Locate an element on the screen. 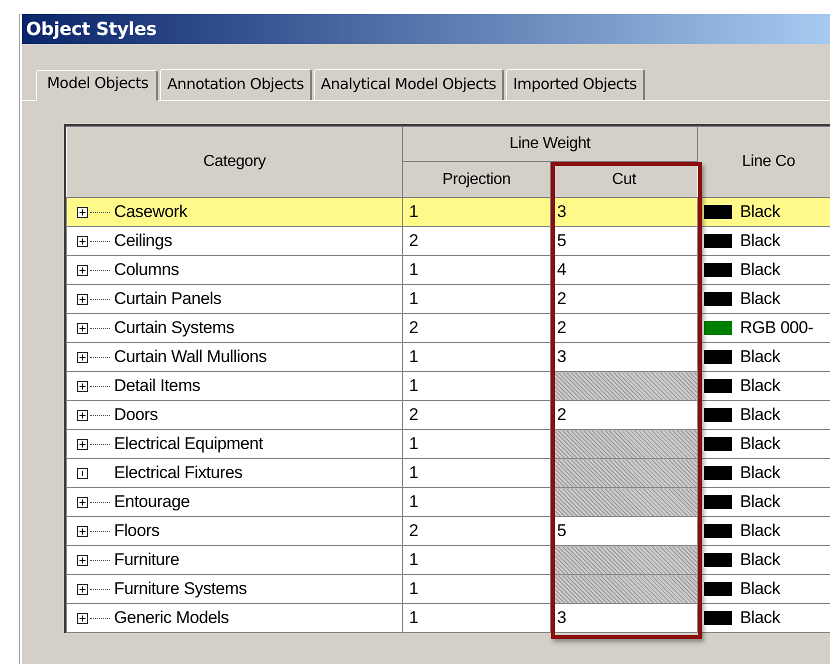  category-name: Curtain Systems is located at coordinates (174, 328).